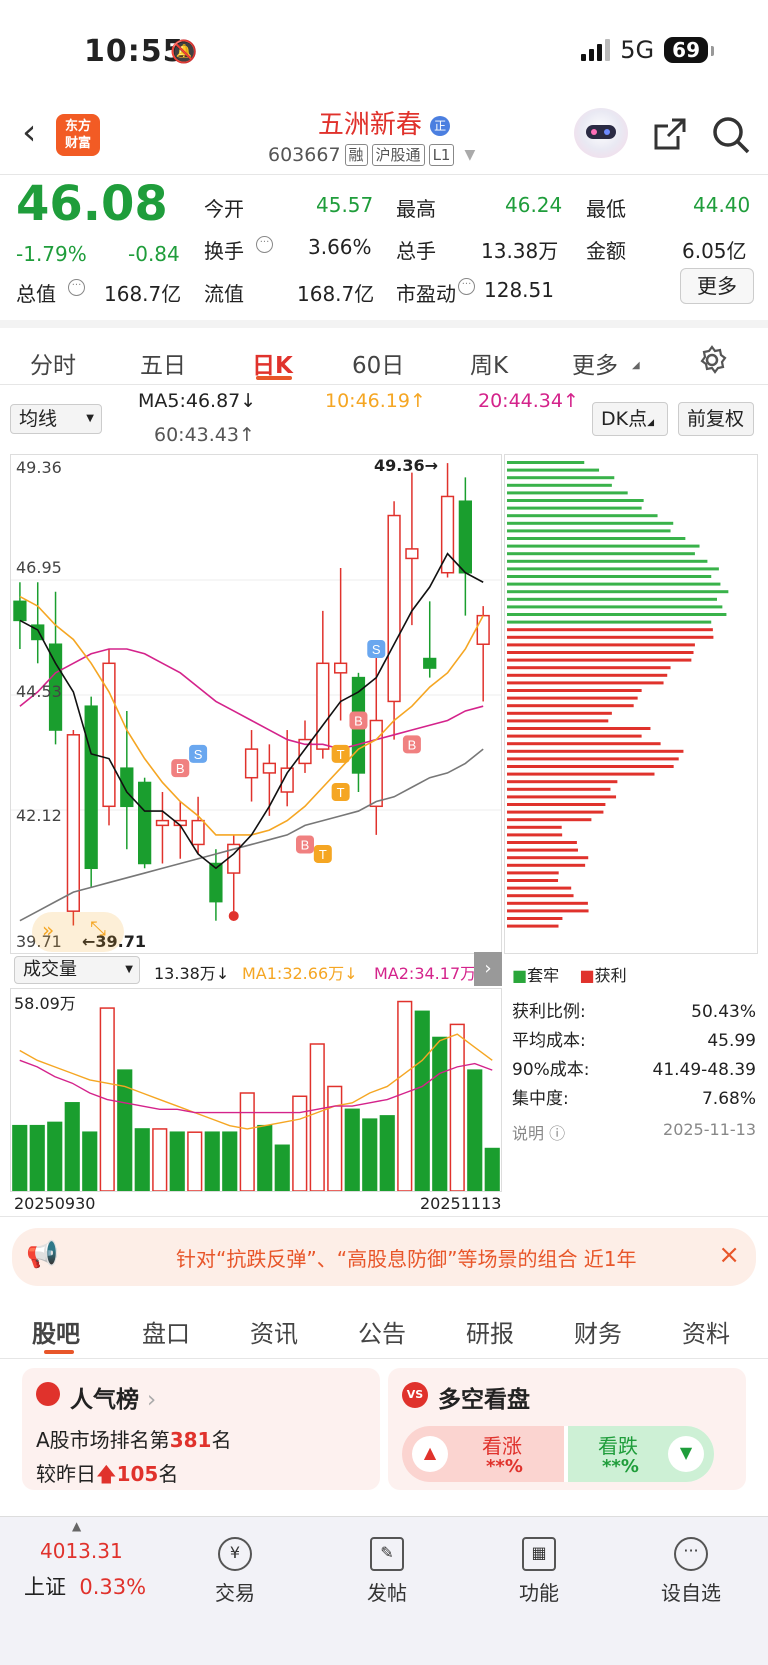 The image size is (768, 1665). What do you see at coordinates (651, 423) in the screenshot?
I see `corner-icon: ◢` at bounding box center [651, 423].